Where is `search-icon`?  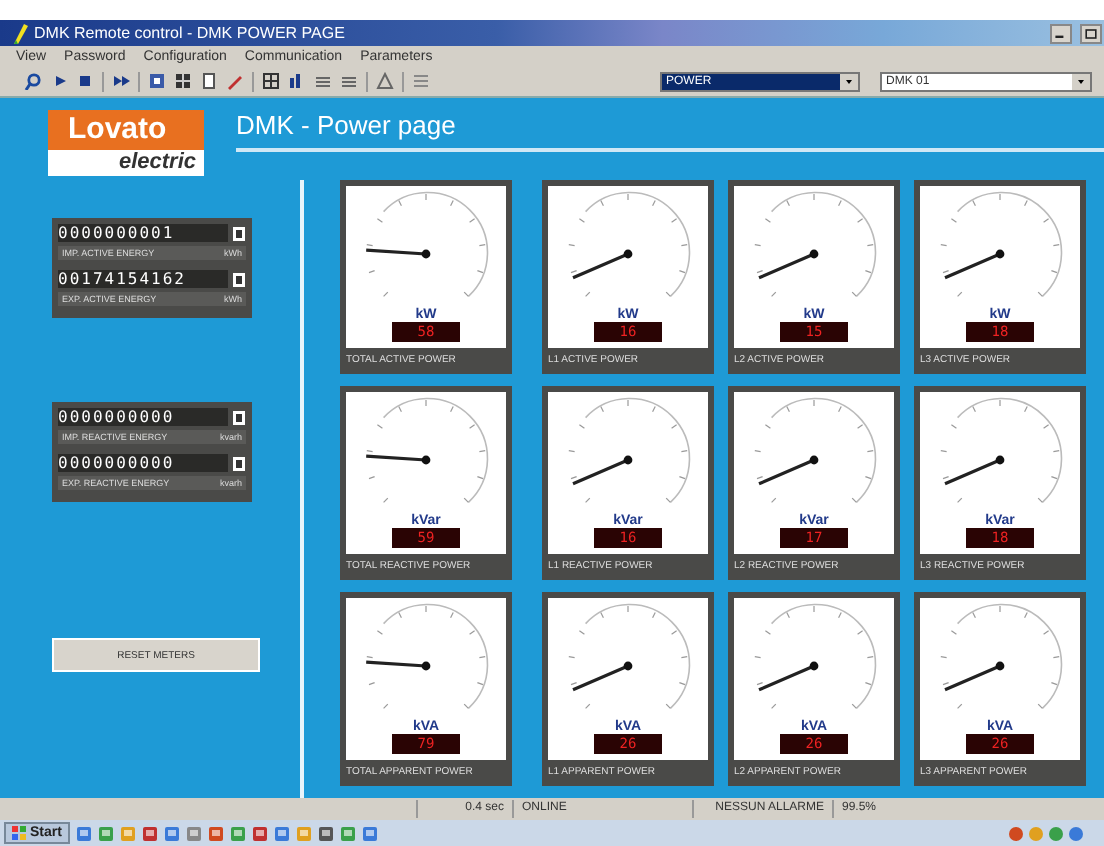 search-icon is located at coordinates (33, 81).